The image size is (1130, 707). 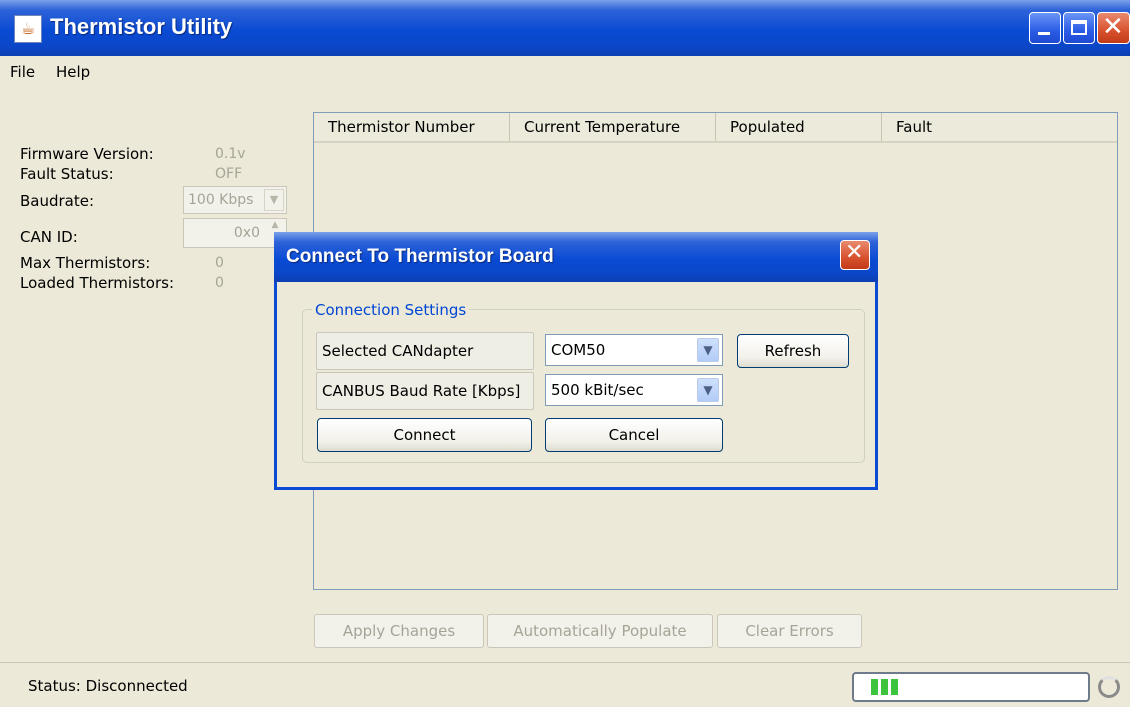 I want to click on busy-spinner-icon, so click(x=1109, y=687).